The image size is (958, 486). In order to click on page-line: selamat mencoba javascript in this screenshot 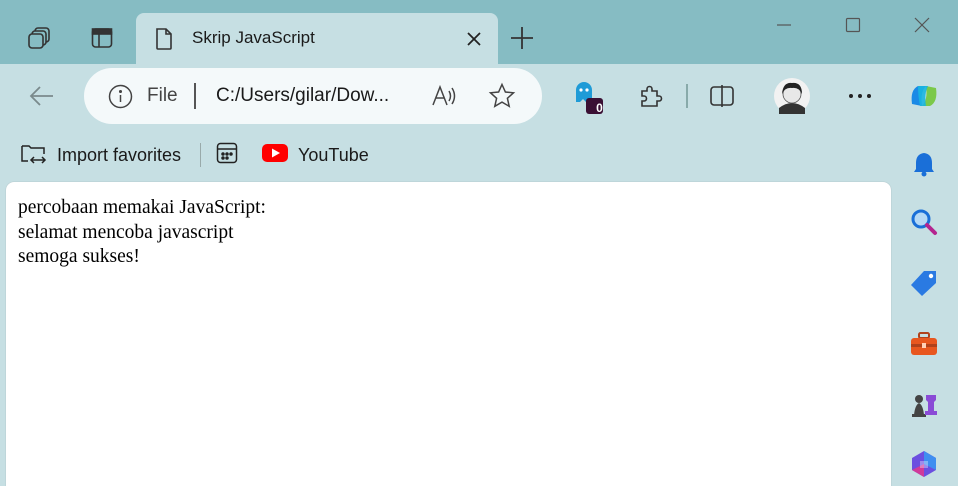, I will do `click(126, 232)`.